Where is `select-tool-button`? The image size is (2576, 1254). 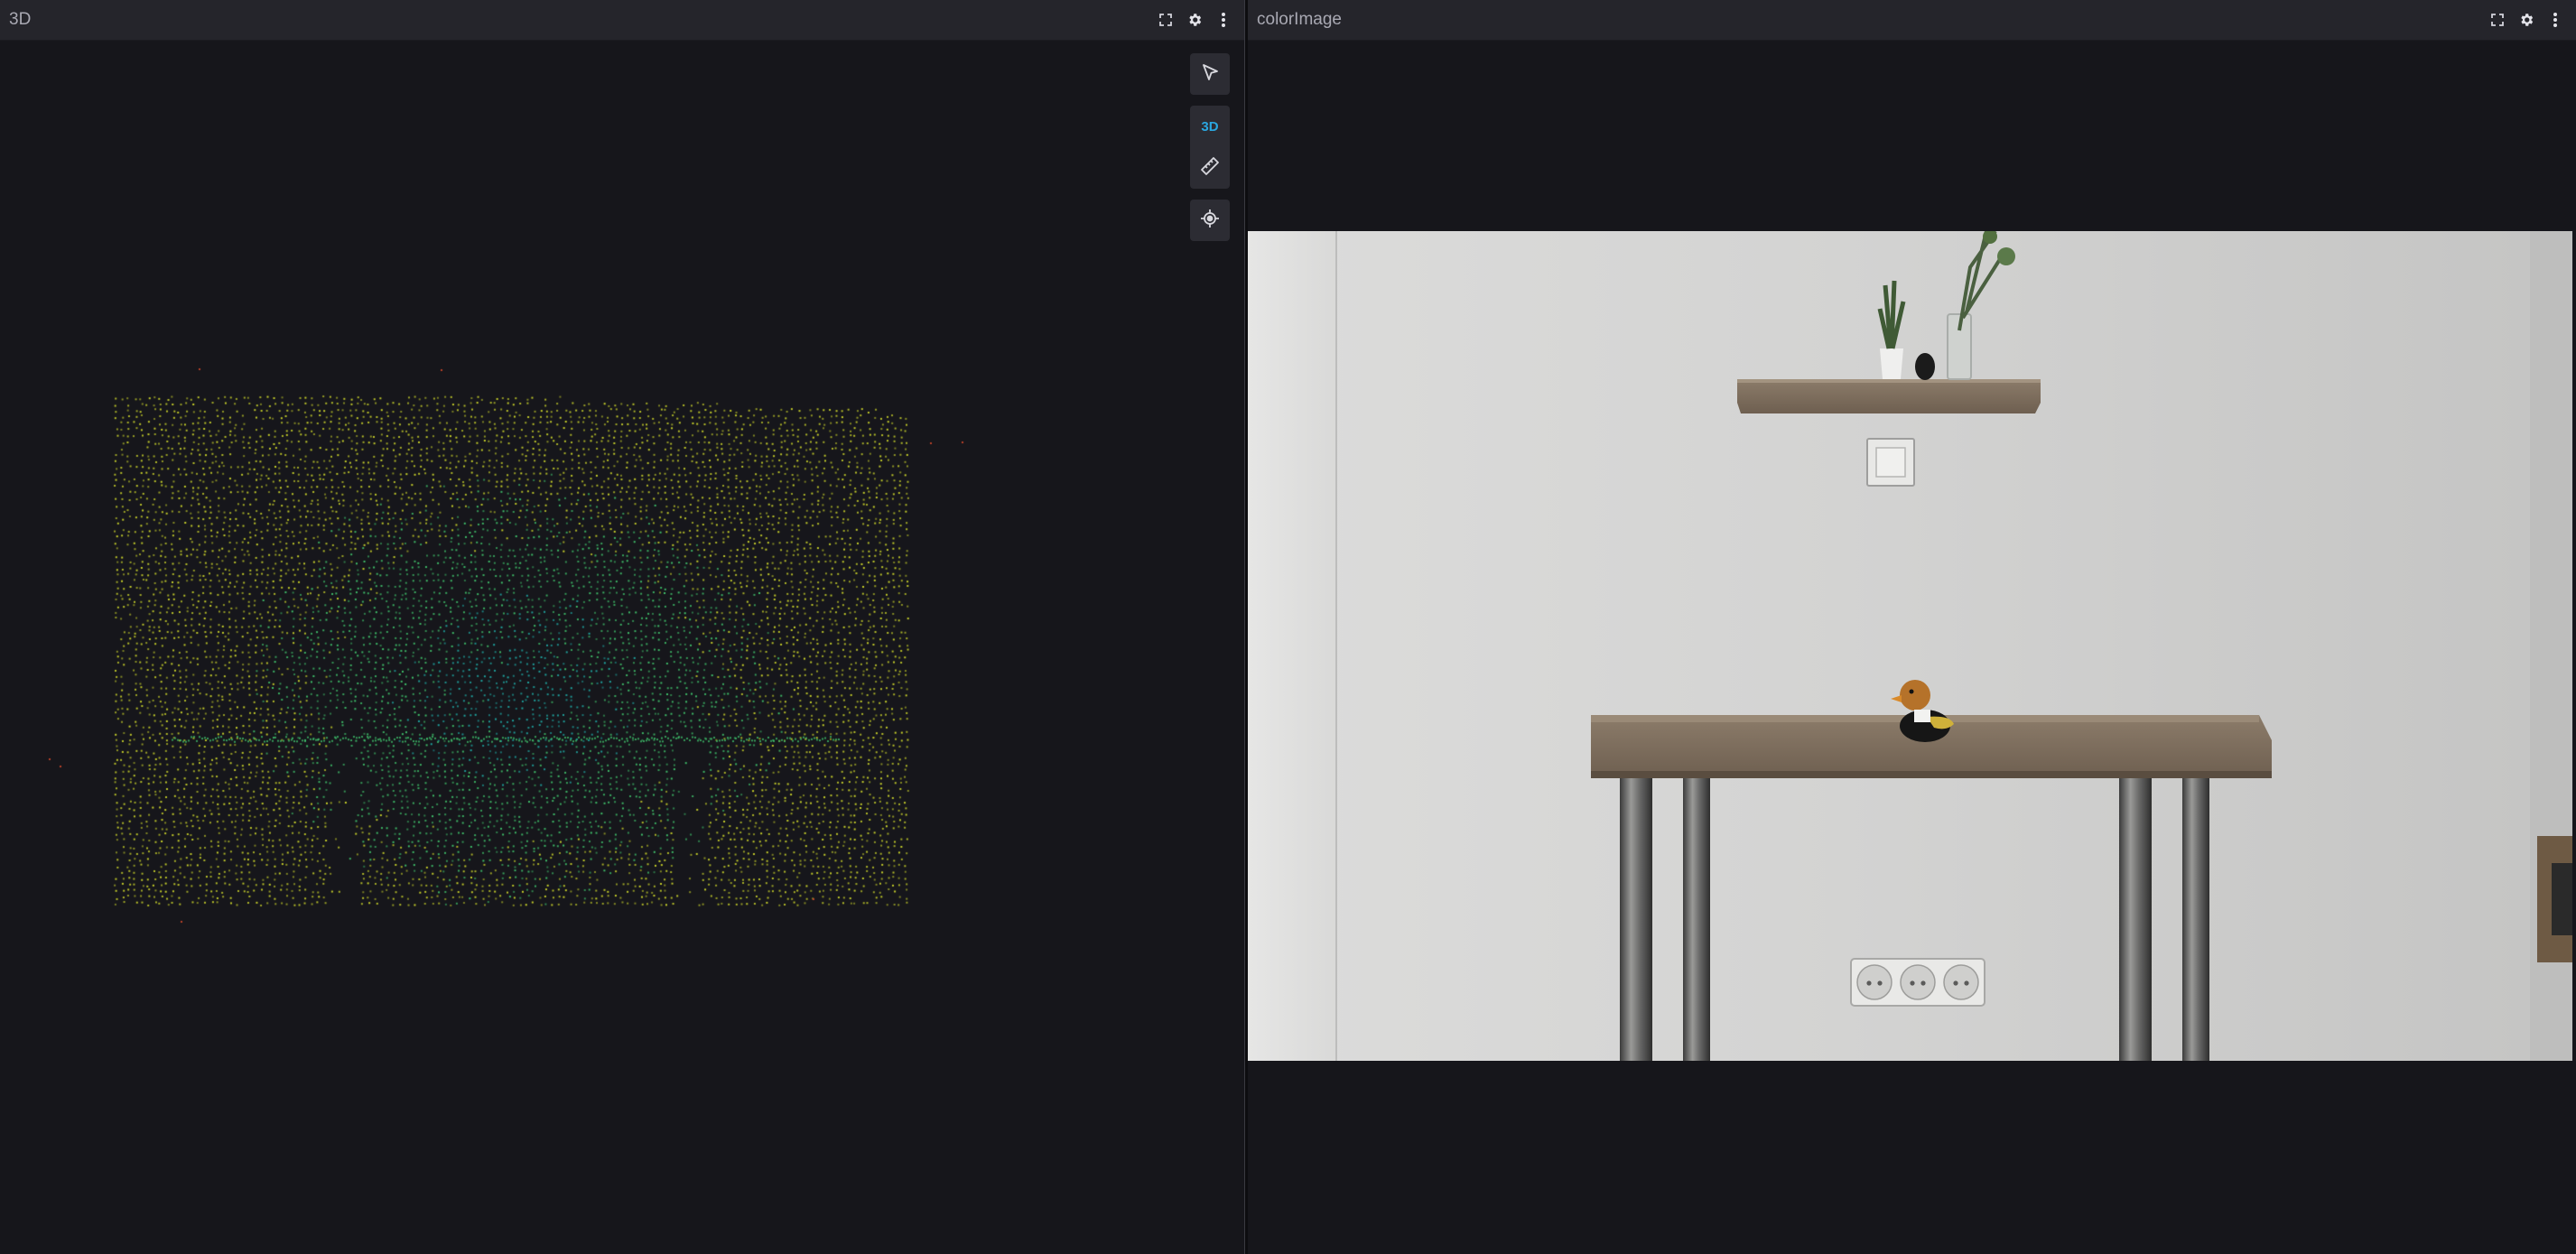
select-tool-button is located at coordinates (1210, 74).